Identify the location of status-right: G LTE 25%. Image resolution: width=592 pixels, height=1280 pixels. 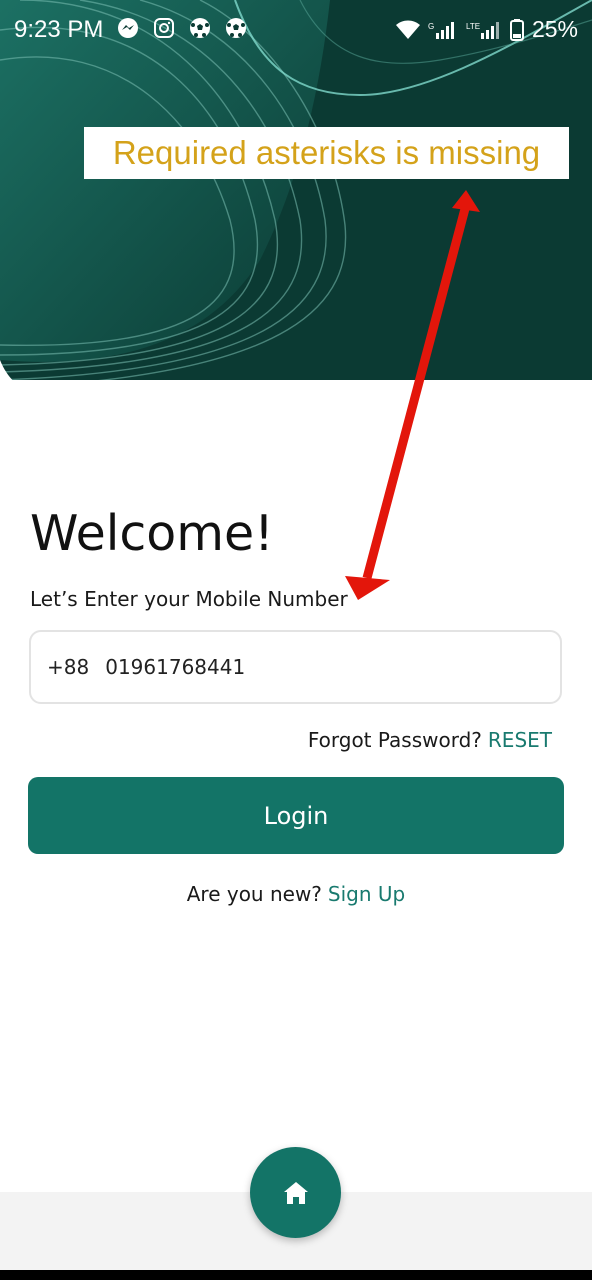
(486, 29).